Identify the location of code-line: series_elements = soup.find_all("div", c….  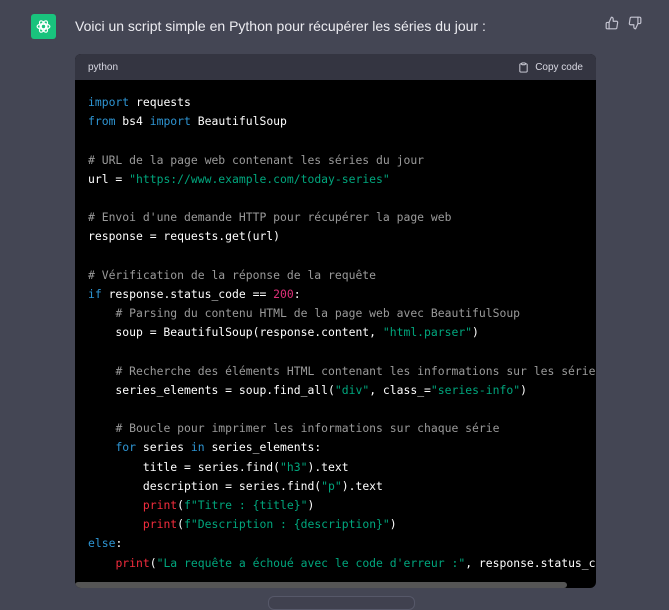
(342, 390).